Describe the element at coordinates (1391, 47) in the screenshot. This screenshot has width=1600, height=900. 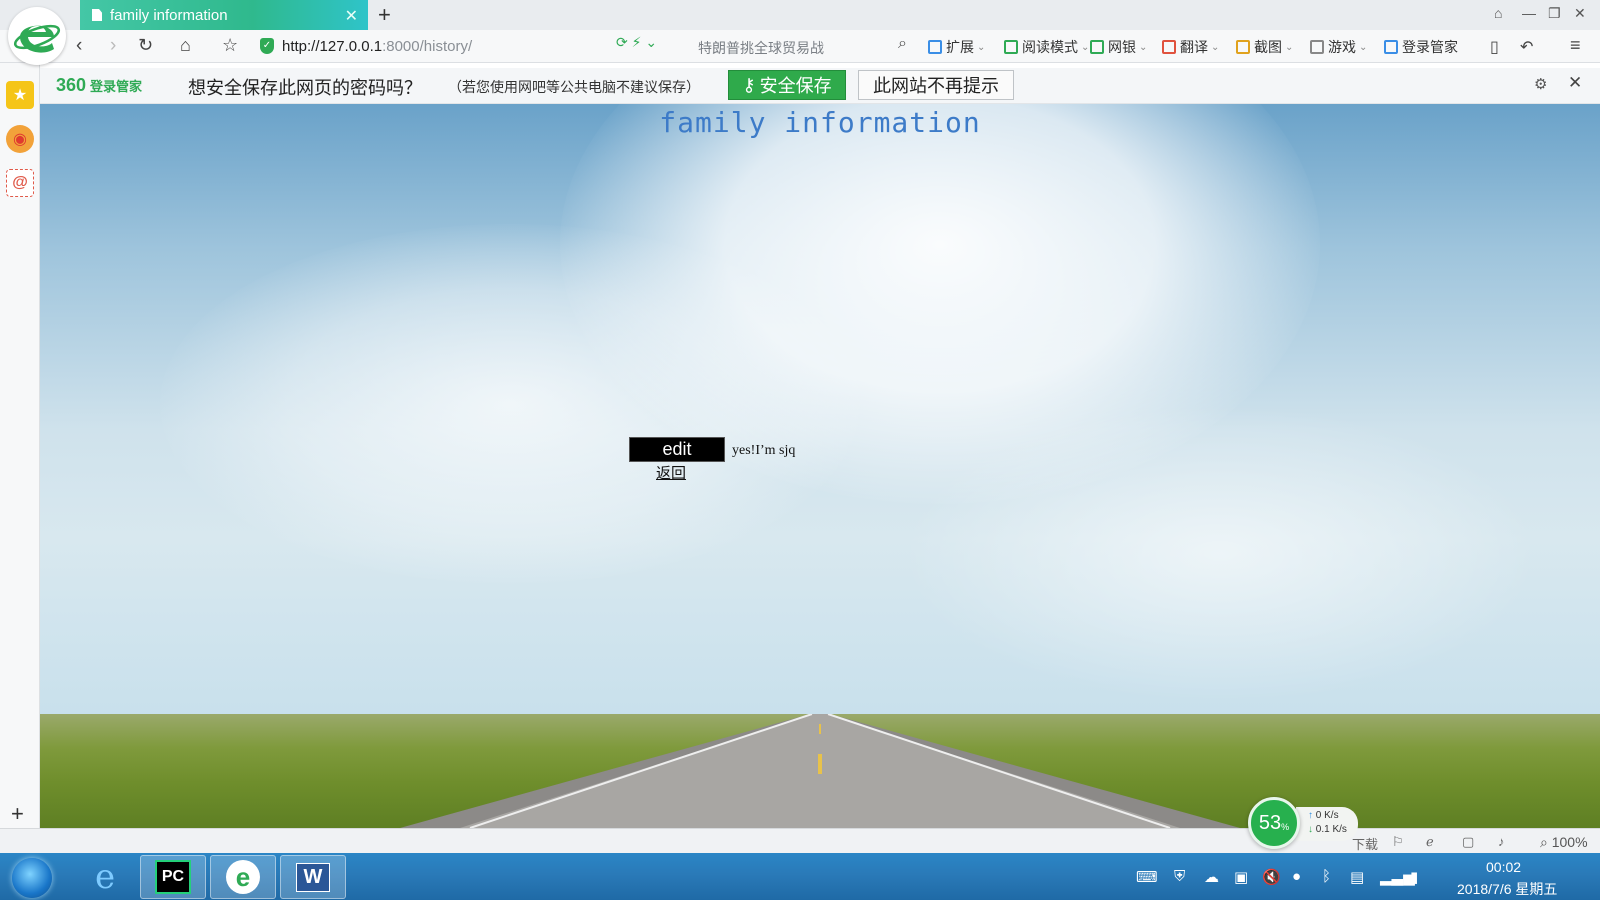
I see `login-manager-icon` at that location.